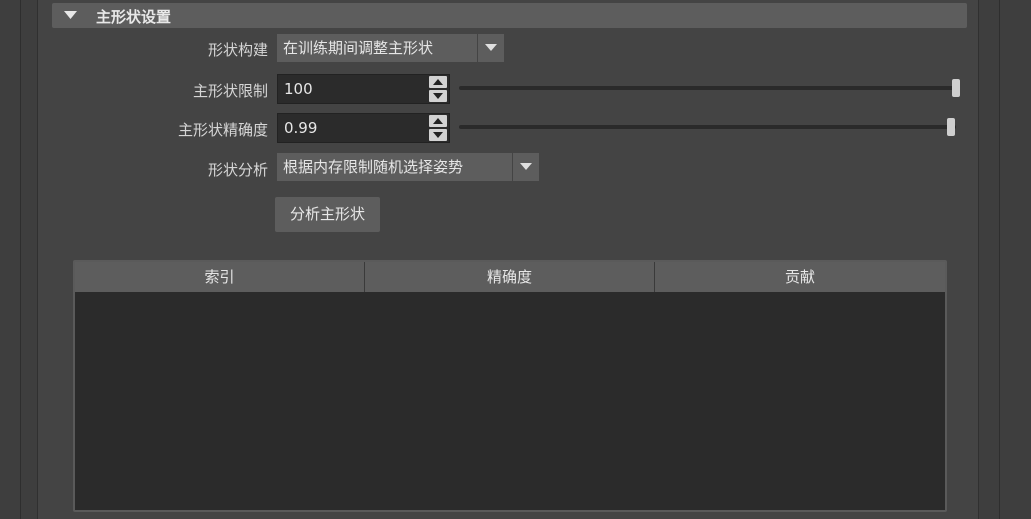  What do you see at coordinates (230, 91) in the screenshot?
I see `shape-limit-label: 主形状限制` at bounding box center [230, 91].